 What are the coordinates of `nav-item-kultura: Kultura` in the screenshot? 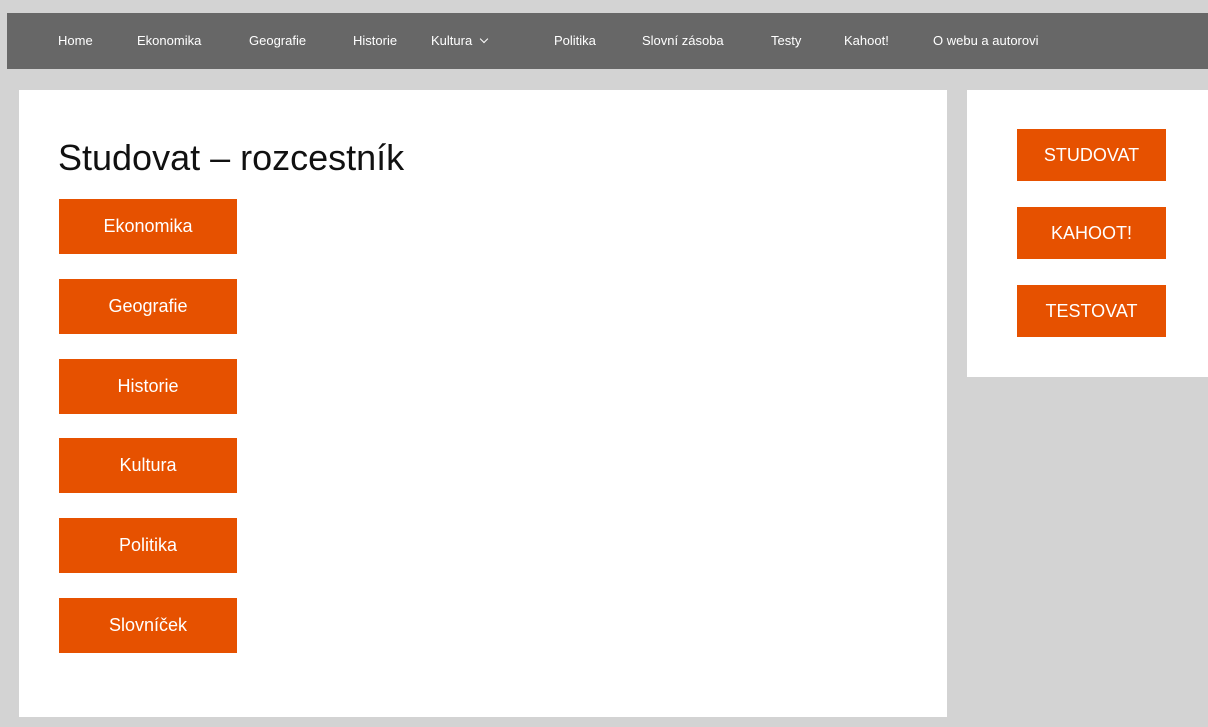 It's located at (460, 41).